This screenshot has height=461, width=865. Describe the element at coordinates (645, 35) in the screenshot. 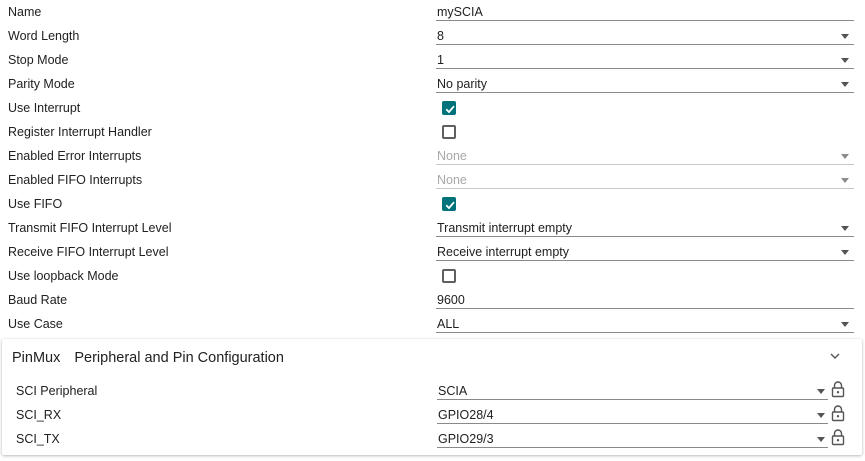

I see `word-length-select: 8` at that location.